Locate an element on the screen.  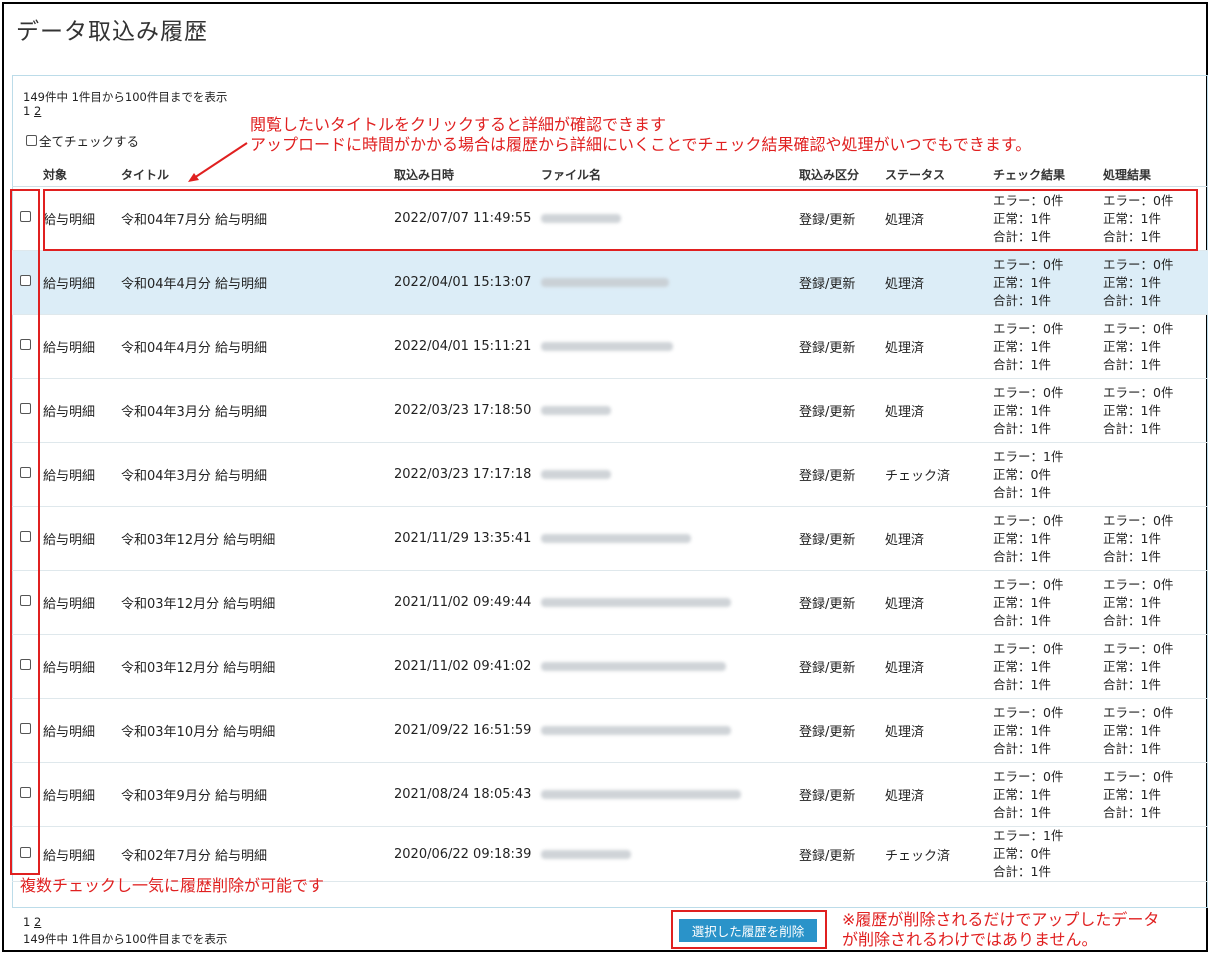
row-datetime: 2021/11/02 09:41:02 is located at coordinates (461, 666).